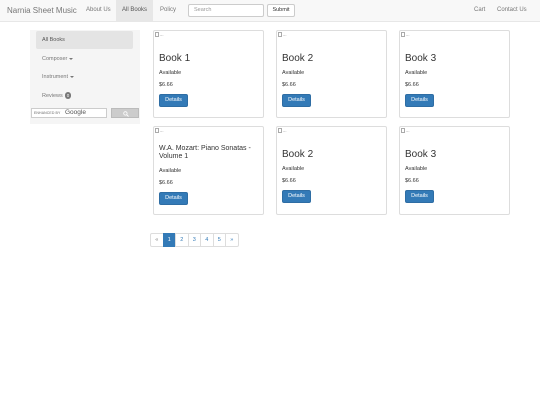 This screenshot has height=405, width=540. Describe the element at coordinates (84, 59) in the screenshot. I see `sidebar-item-composer: Composer` at that location.